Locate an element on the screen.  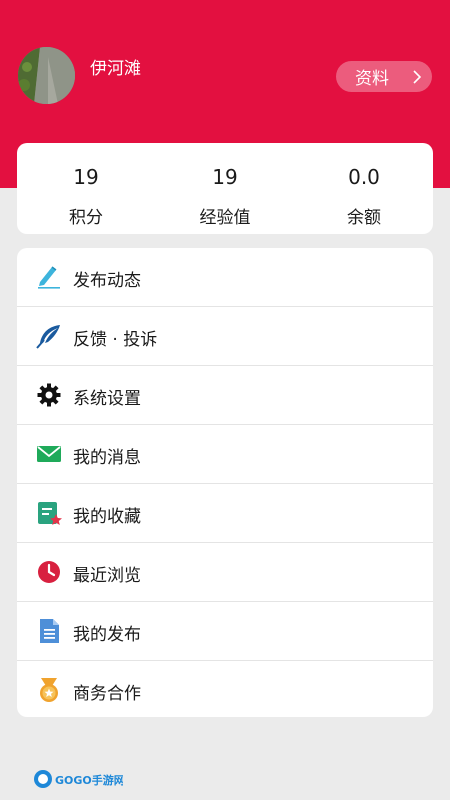
stat-label: 经验值 is located at coordinates (225, 218).